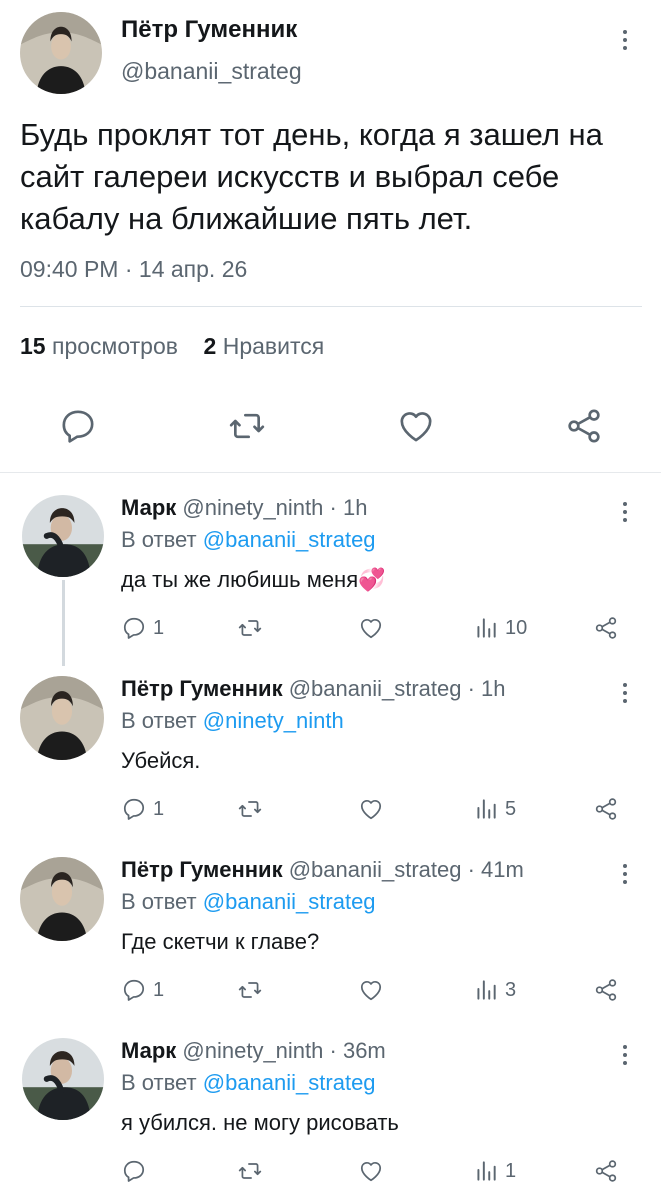 Image resolution: width=661 pixels, height=1200 pixels. What do you see at coordinates (273, 346) in the screenshot?
I see `likes-label: Нравится` at bounding box center [273, 346].